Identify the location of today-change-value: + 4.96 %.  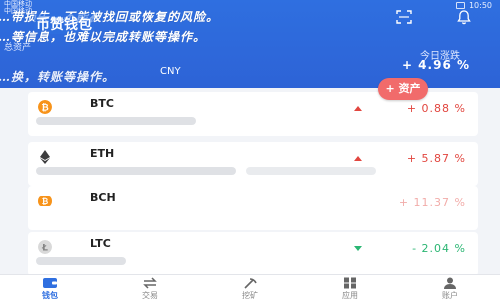
(435, 65).